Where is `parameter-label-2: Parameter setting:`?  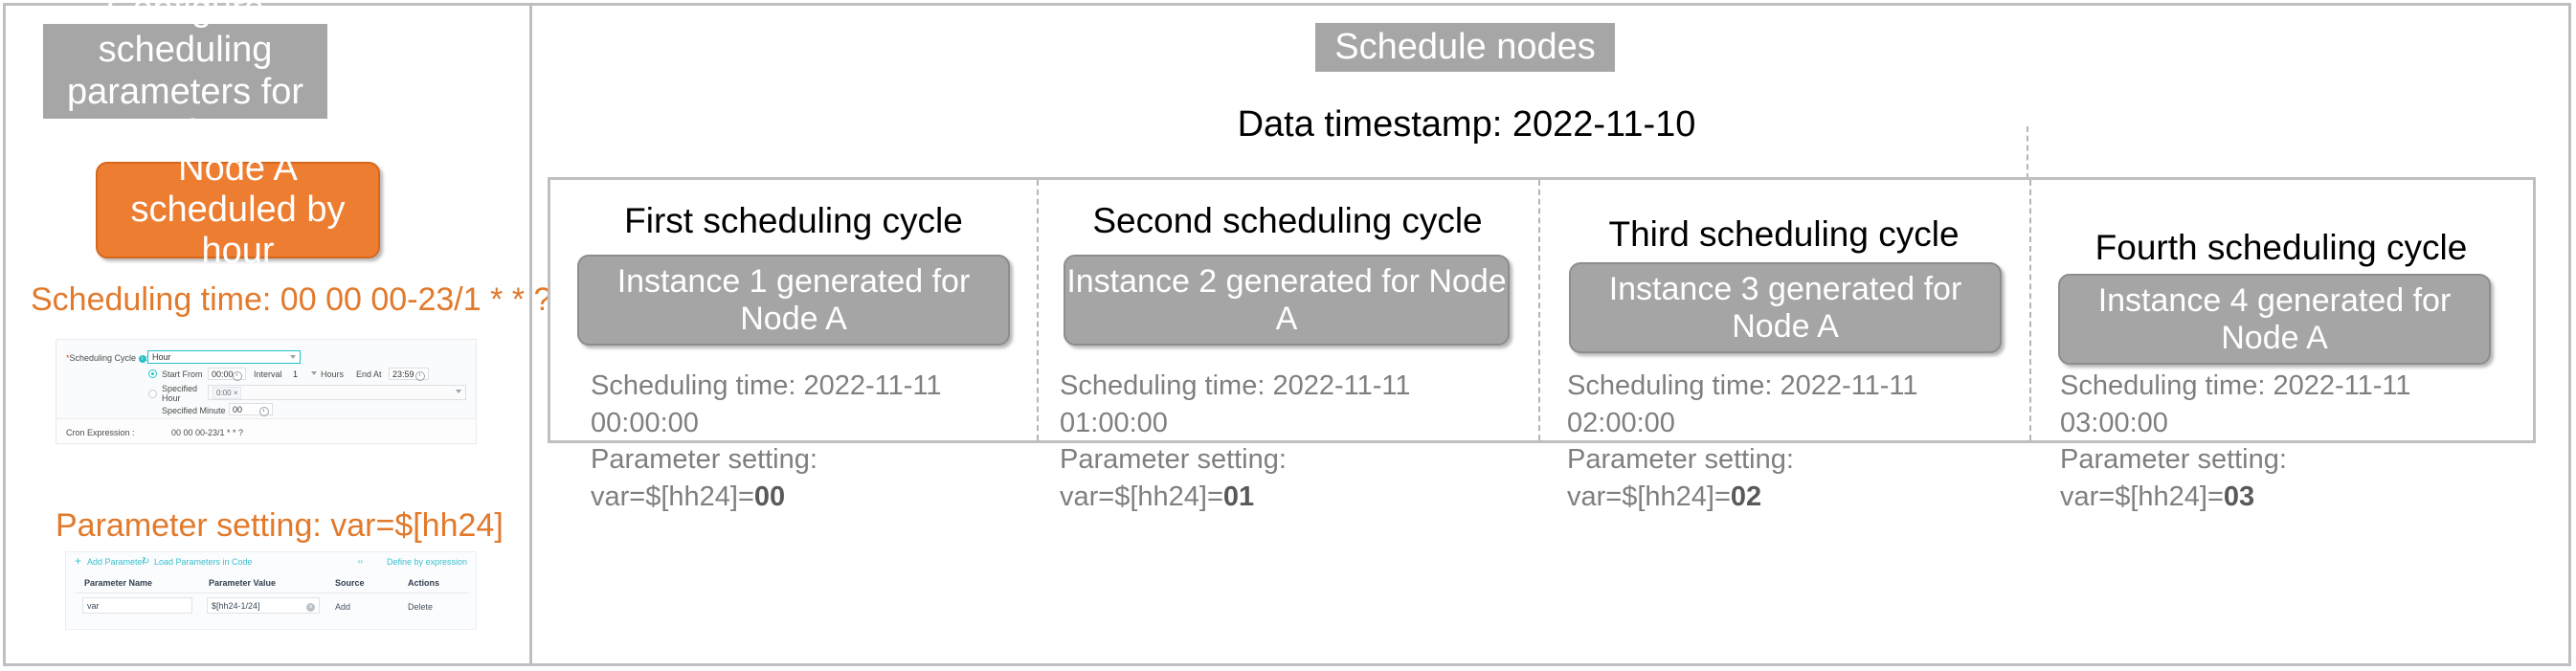 parameter-label-2: Parameter setting: is located at coordinates (1173, 460).